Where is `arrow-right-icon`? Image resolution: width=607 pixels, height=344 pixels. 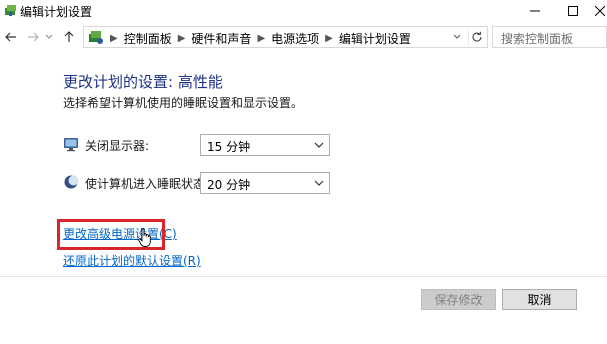
arrow-right-icon is located at coordinates (33, 37).